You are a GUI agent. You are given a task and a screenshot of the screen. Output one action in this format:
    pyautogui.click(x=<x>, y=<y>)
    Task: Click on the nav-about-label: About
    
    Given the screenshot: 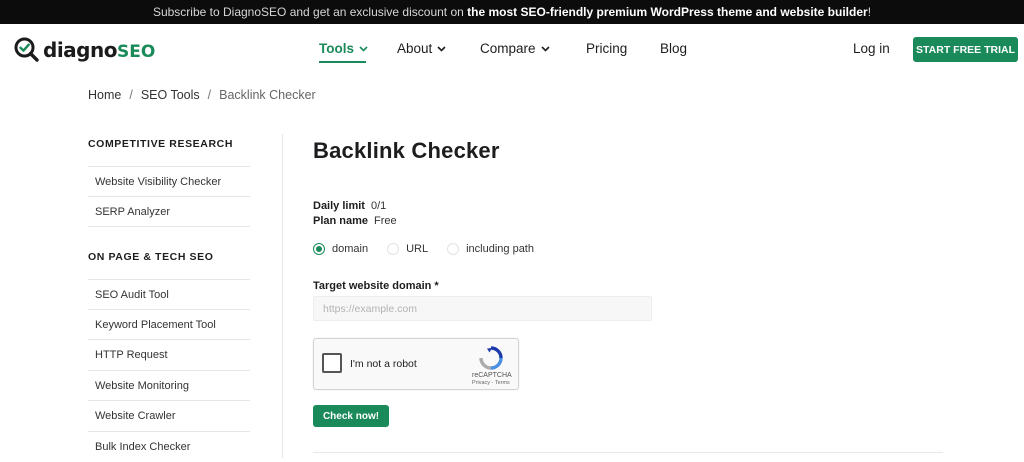 What is the action you would take?
    pyautogui.click(x=415, y=48)
    